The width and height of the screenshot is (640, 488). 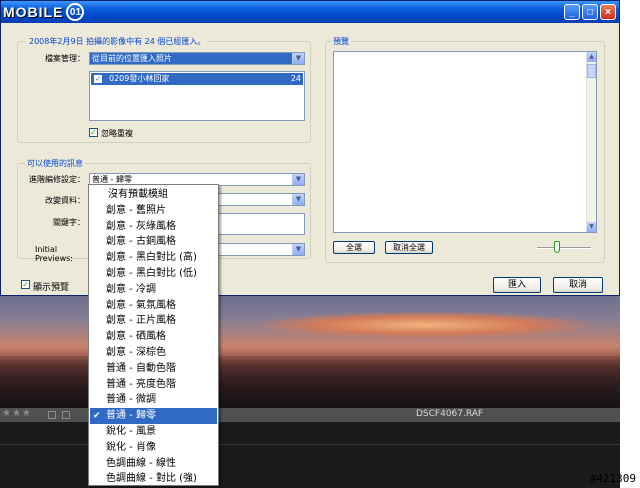 I want to click on ignore-duplicates-label: 忽略重複, so click(x=117, y=133).